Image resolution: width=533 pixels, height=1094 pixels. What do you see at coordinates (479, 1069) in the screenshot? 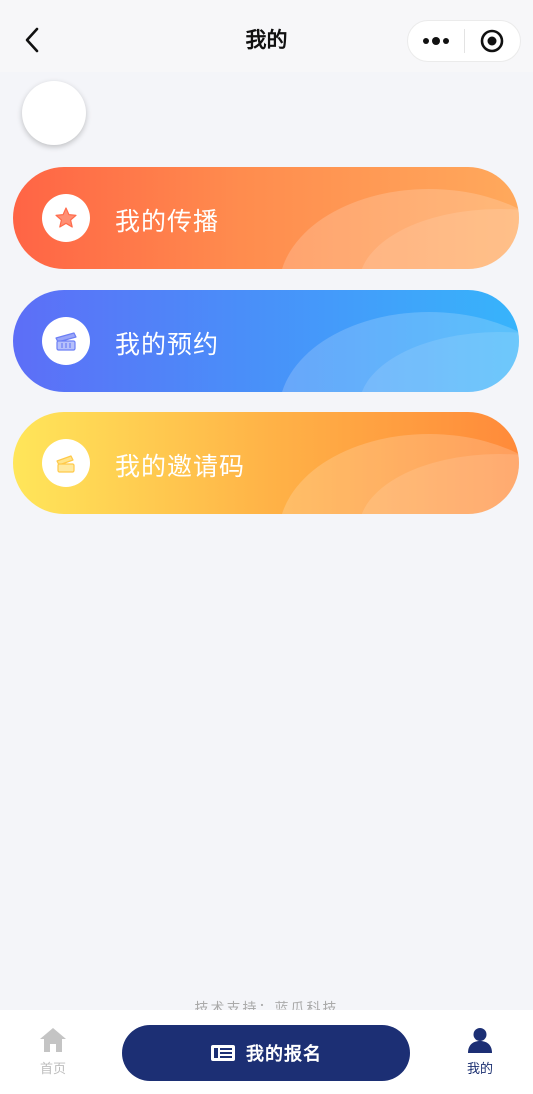
I see `tab-mine-label: 我的` at bounding box center [479, 1069].